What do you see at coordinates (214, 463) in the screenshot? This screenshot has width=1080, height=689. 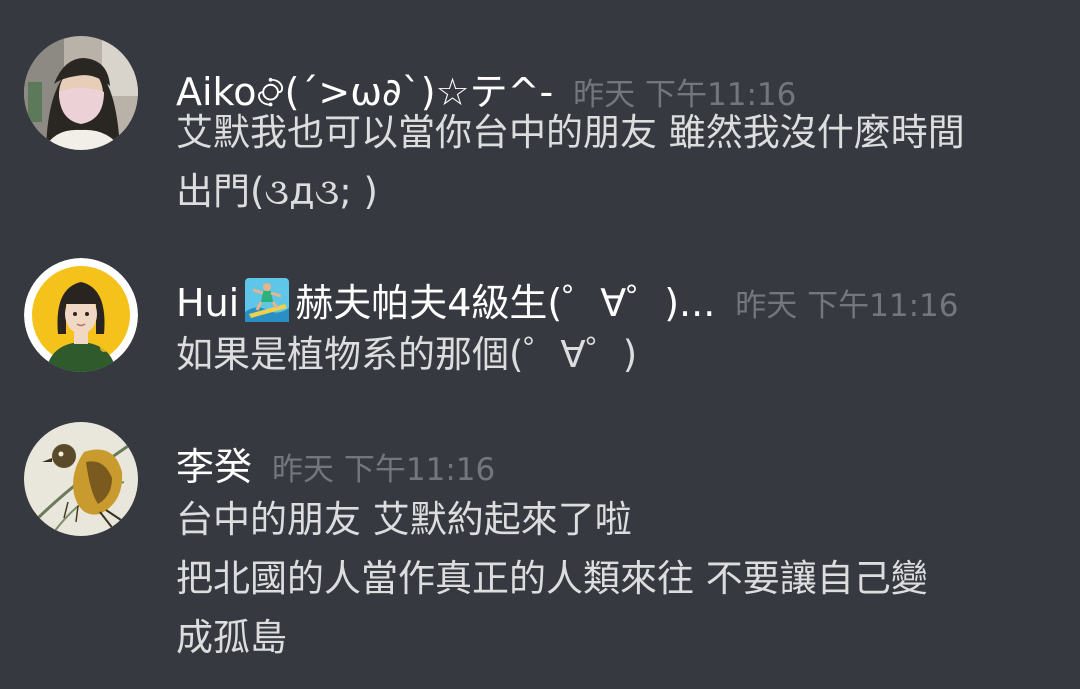 I see `username: 李癸` at bounding box center [214, 463].